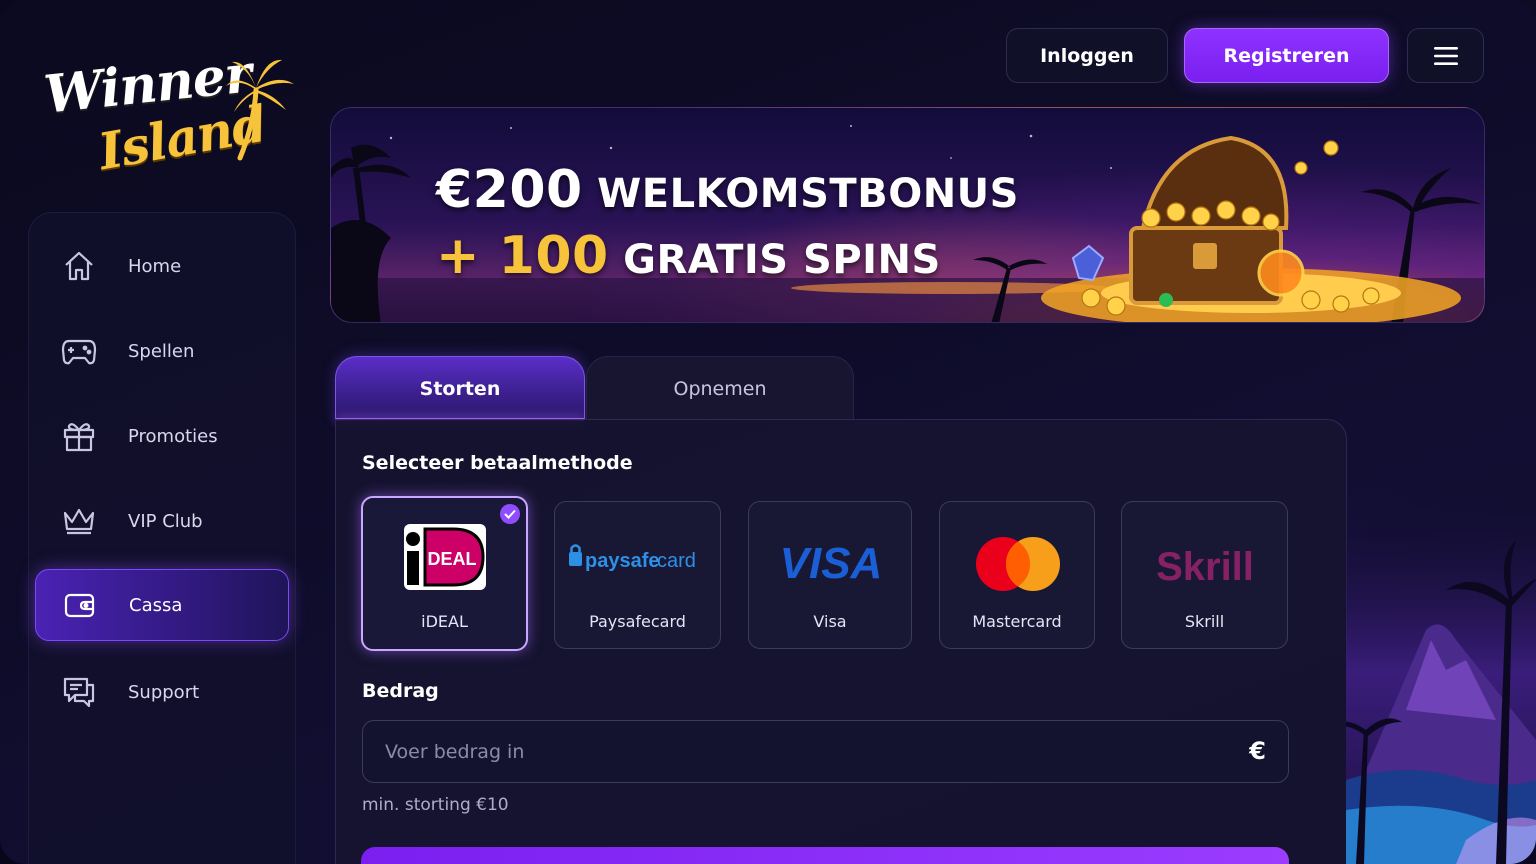 The image size is (1536, 864). What do you see at coordinates (1286, 55) in the screenshot?
I see `register-button: Registreren` at bounding box center [1286, 55].